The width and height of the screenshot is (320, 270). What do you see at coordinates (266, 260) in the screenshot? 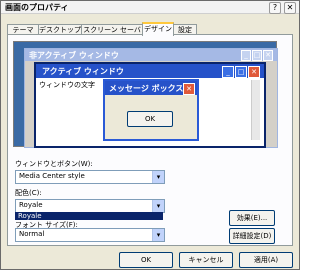
I see `apply-button: 適用(A)` at bounding box center [266, 260].